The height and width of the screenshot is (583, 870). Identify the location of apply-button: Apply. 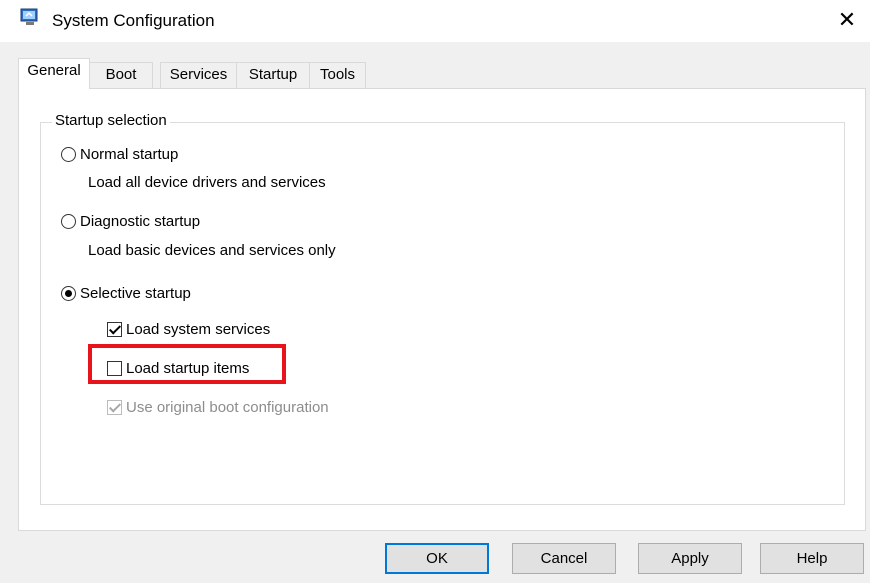
(690, 558).